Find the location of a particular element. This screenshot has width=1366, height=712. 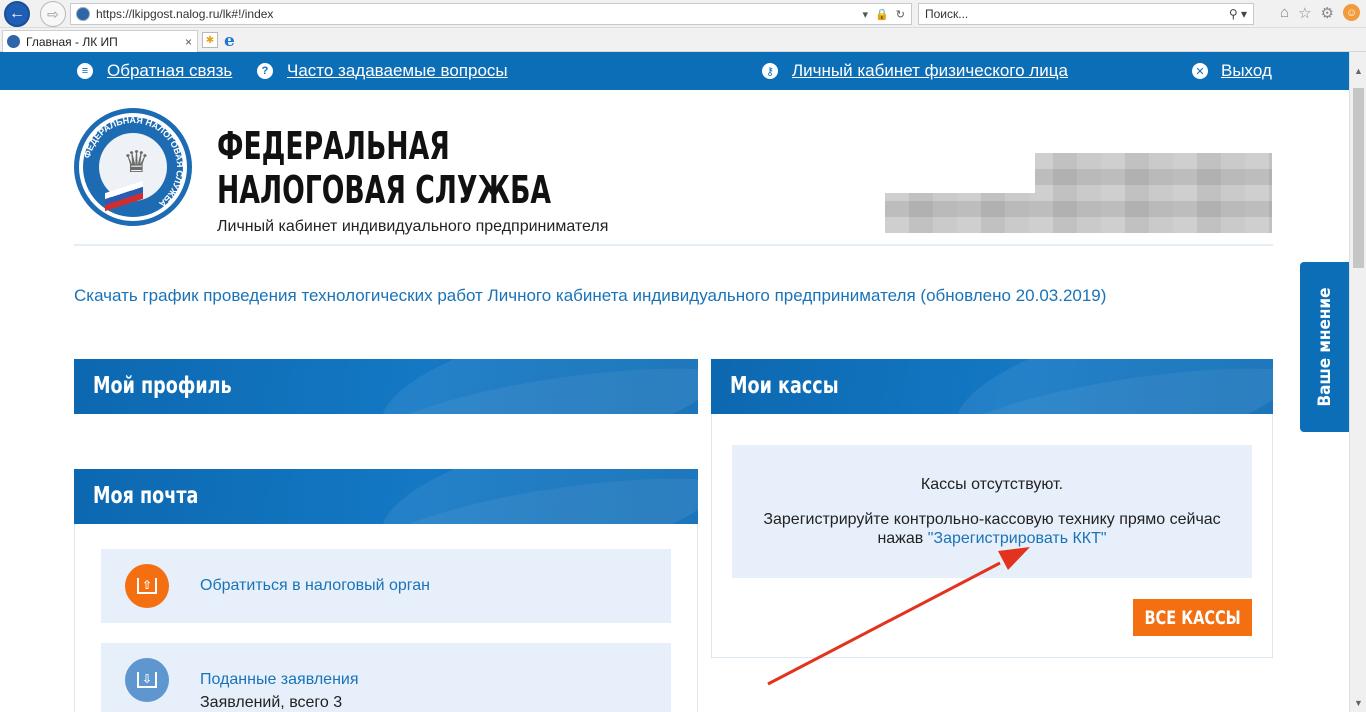

close-icon: ✕ is located at coordinates (1200, 71).